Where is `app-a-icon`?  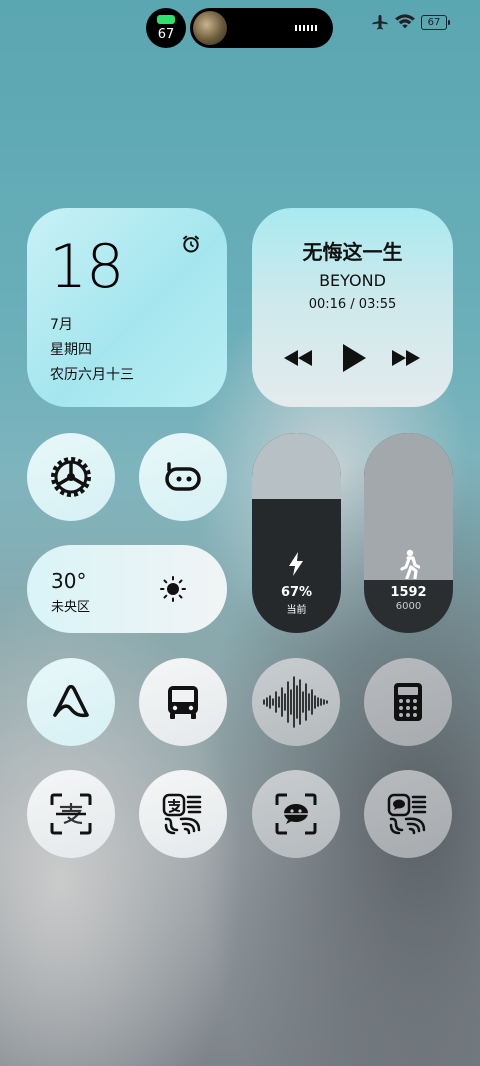 app-a-icon is located at coordinates (71, 701).